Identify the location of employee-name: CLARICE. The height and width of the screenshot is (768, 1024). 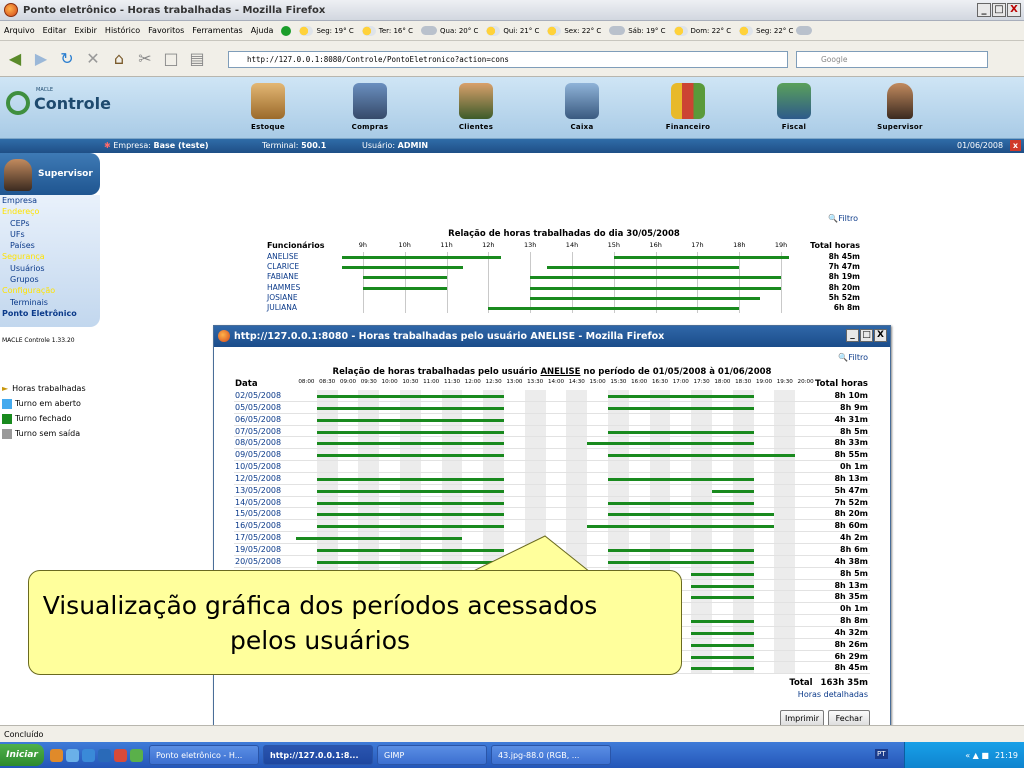
(283, 266).